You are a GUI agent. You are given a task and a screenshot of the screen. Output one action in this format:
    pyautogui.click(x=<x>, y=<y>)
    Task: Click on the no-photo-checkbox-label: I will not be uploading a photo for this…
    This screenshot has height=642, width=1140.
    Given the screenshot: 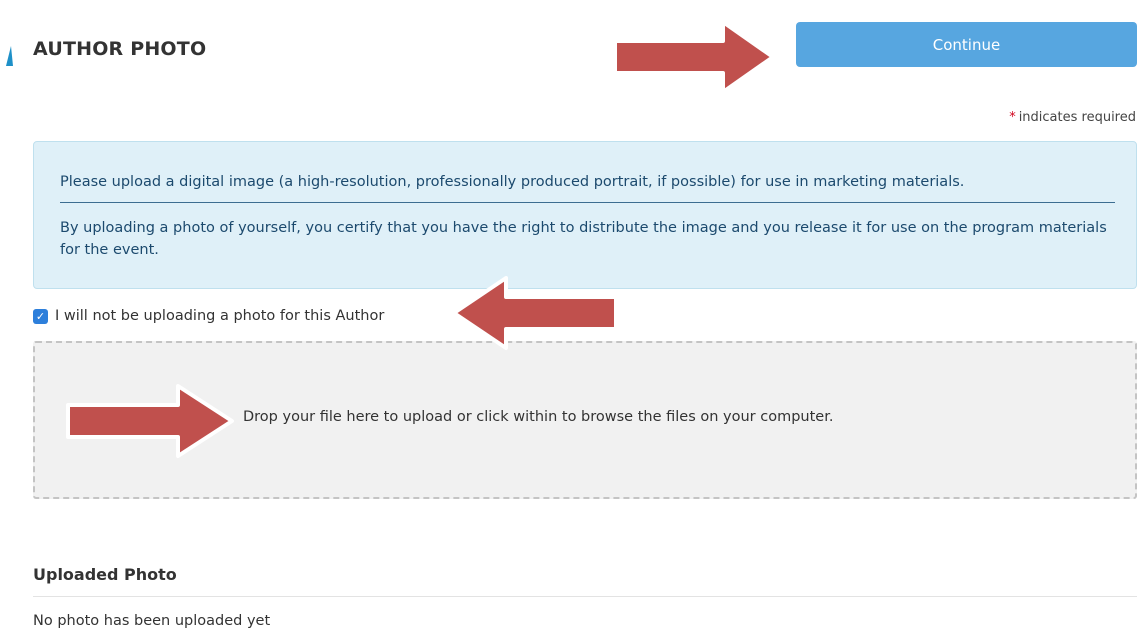 What is the action you would take?
    pyautogui.click(x=219, y=316)
    